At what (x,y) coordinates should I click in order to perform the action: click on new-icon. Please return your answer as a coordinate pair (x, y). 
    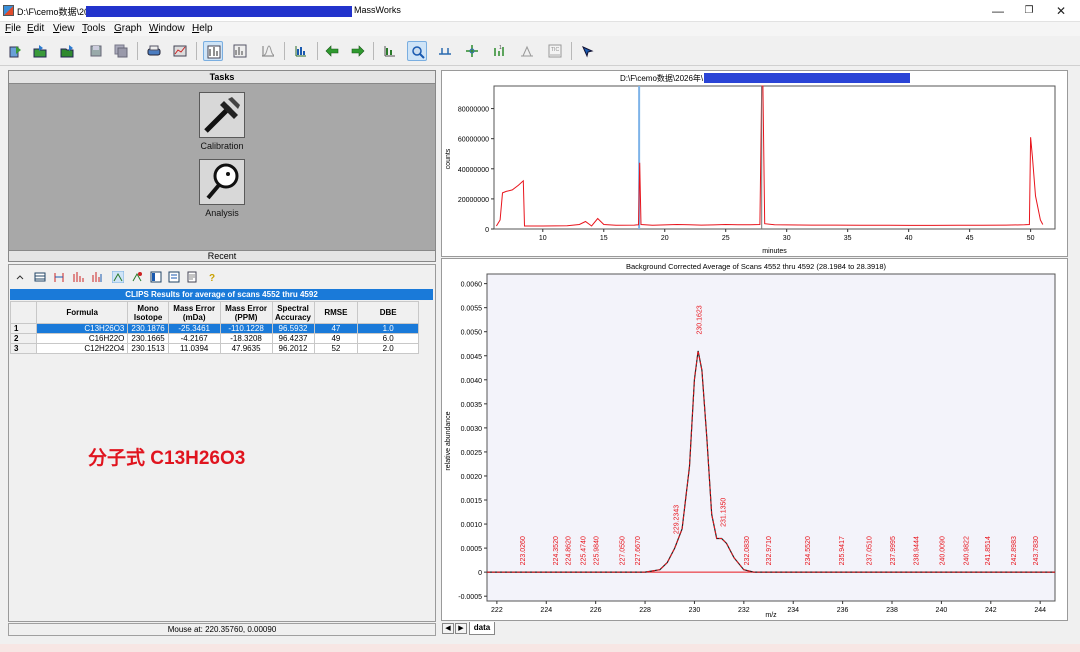
    Looking at the image, I should click on (15, 51).